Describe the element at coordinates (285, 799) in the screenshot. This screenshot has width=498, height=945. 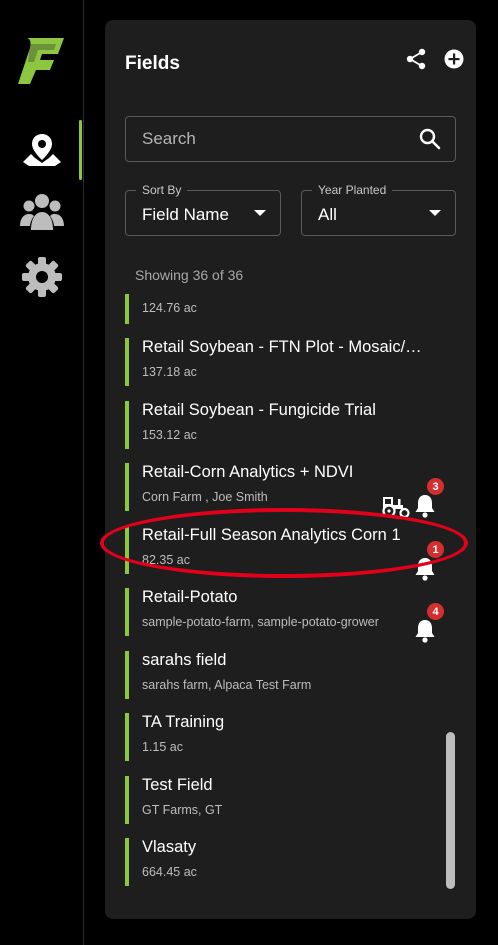
I see `list-item: Test Field GT Farms, GT` at that location.